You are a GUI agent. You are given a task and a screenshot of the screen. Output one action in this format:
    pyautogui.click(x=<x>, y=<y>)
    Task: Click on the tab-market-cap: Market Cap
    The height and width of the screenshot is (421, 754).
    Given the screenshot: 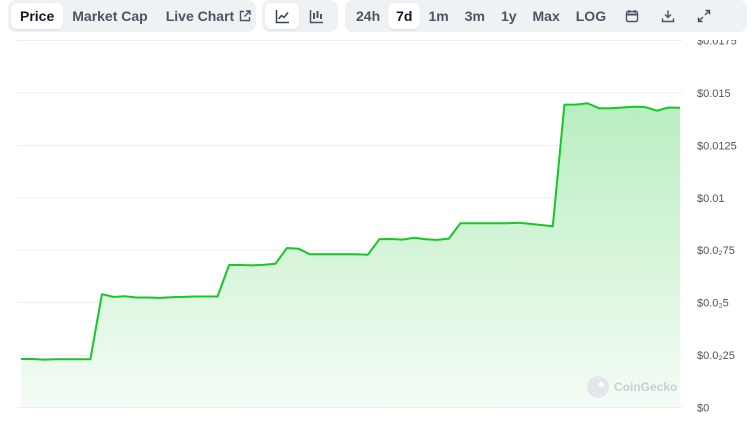 What is the action you would take?
    pyautogui.click(x=109, y=16)
    